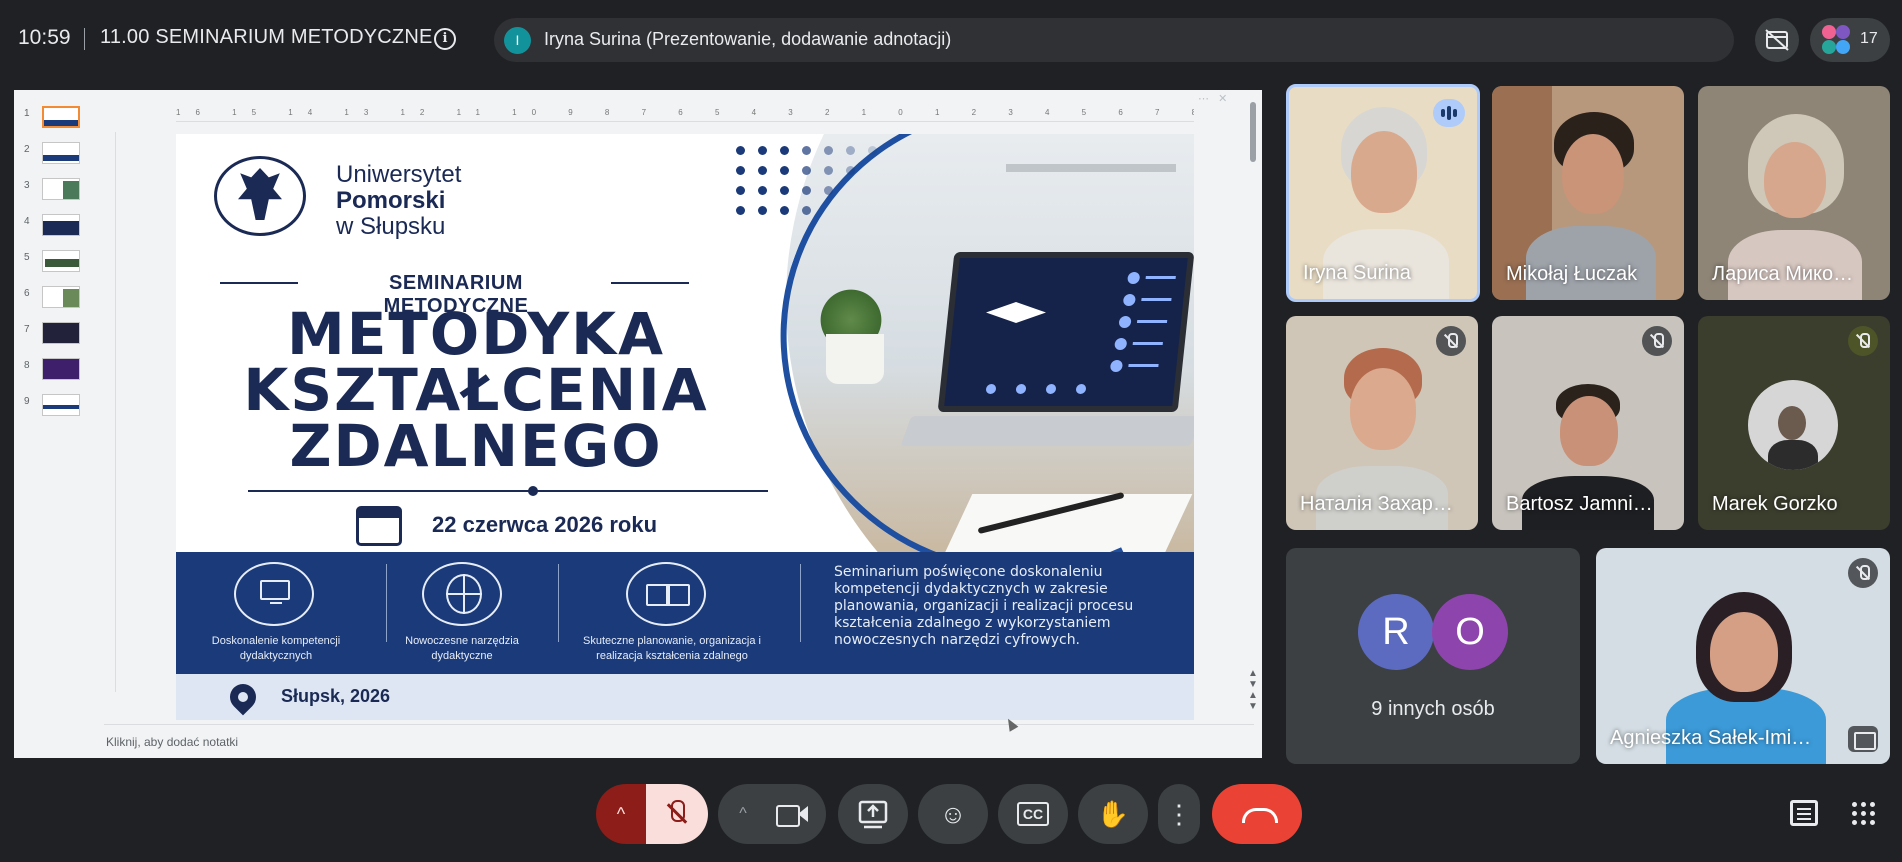  I want to click on calendar-icon, so click(379, 526).